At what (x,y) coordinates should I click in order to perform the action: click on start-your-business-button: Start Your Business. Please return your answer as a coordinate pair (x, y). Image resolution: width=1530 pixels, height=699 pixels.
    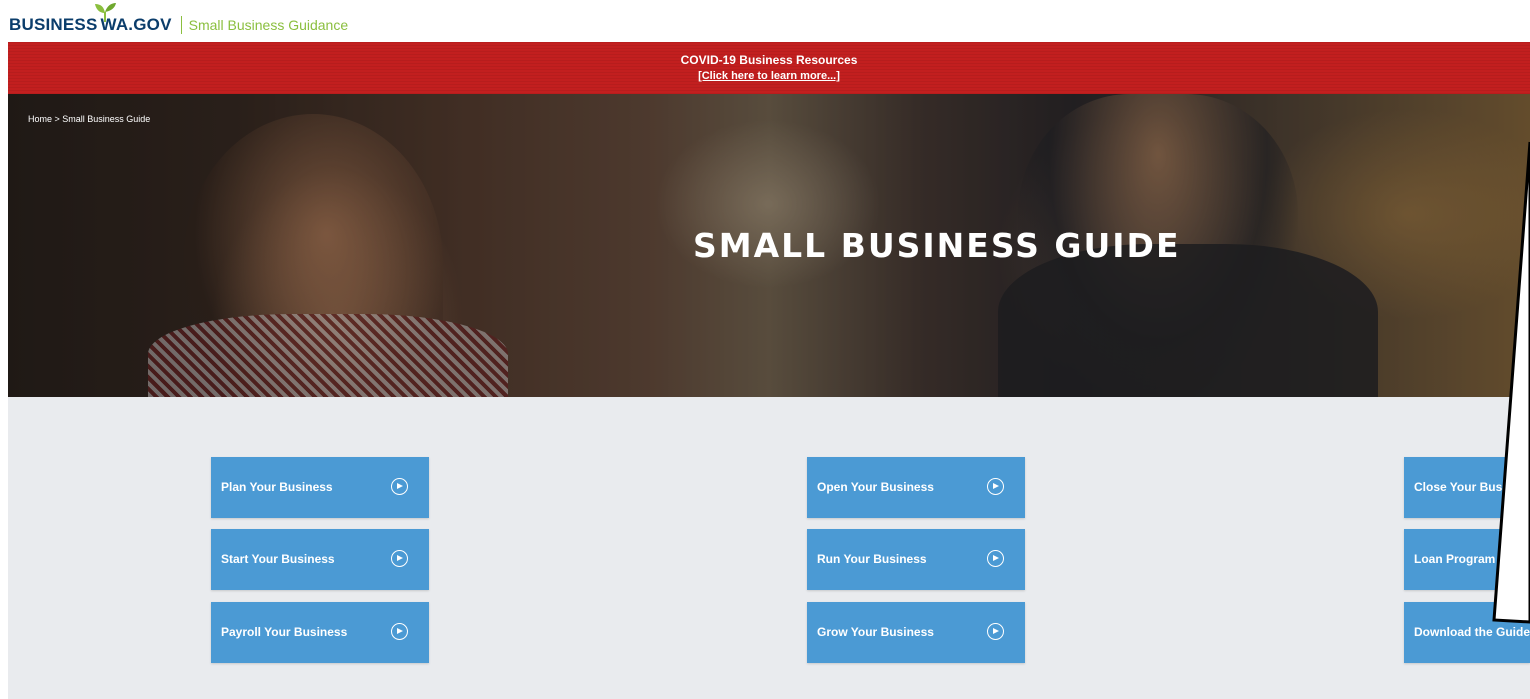
    Looking at the image, I should click on (320, 559).